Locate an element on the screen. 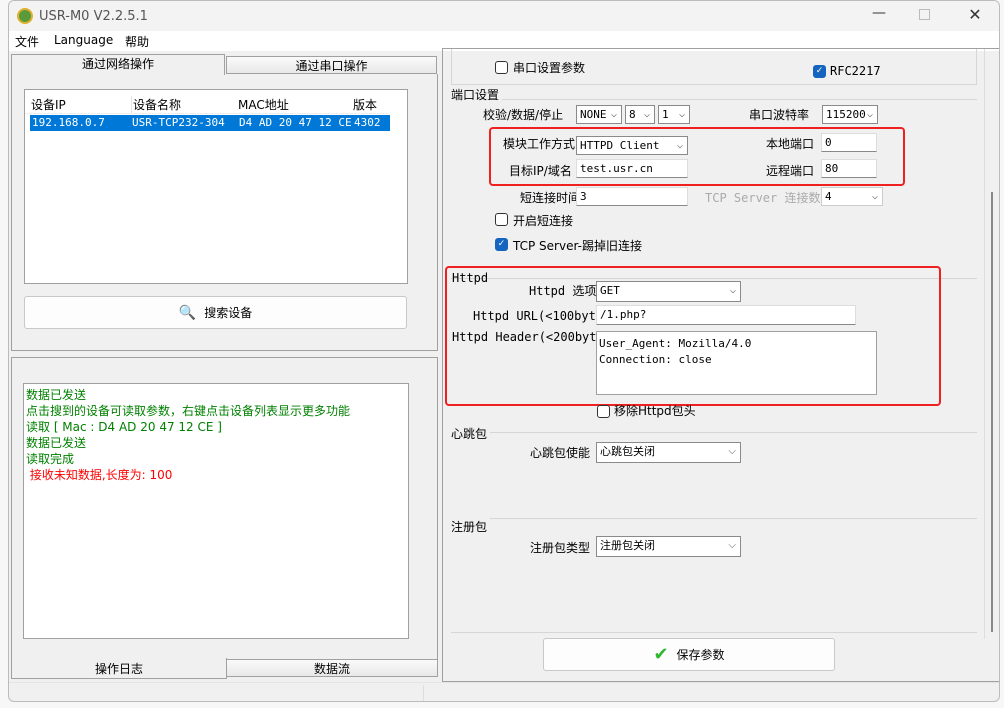  scrollbar-thumb is located at coordinates (992, 412).